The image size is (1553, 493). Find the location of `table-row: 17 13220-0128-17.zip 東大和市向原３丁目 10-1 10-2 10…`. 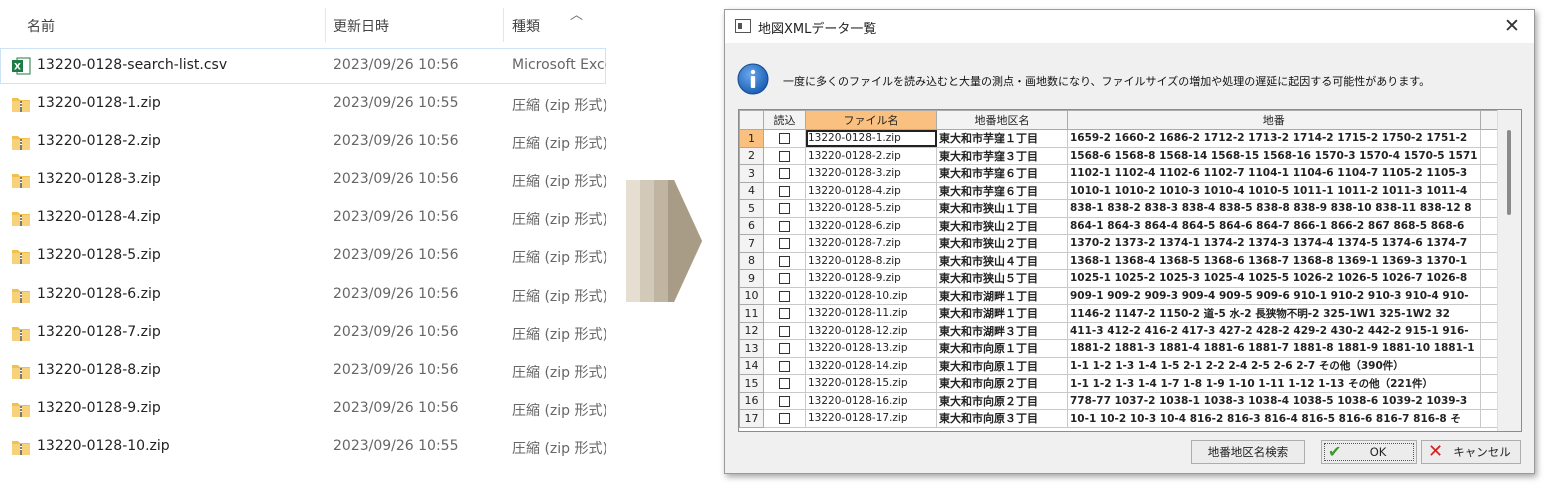

table-row: 17 13220-0128-17.zip 東大和市向原３丁目 10-1 10-2 10… is located at coordinates (1130, 418).